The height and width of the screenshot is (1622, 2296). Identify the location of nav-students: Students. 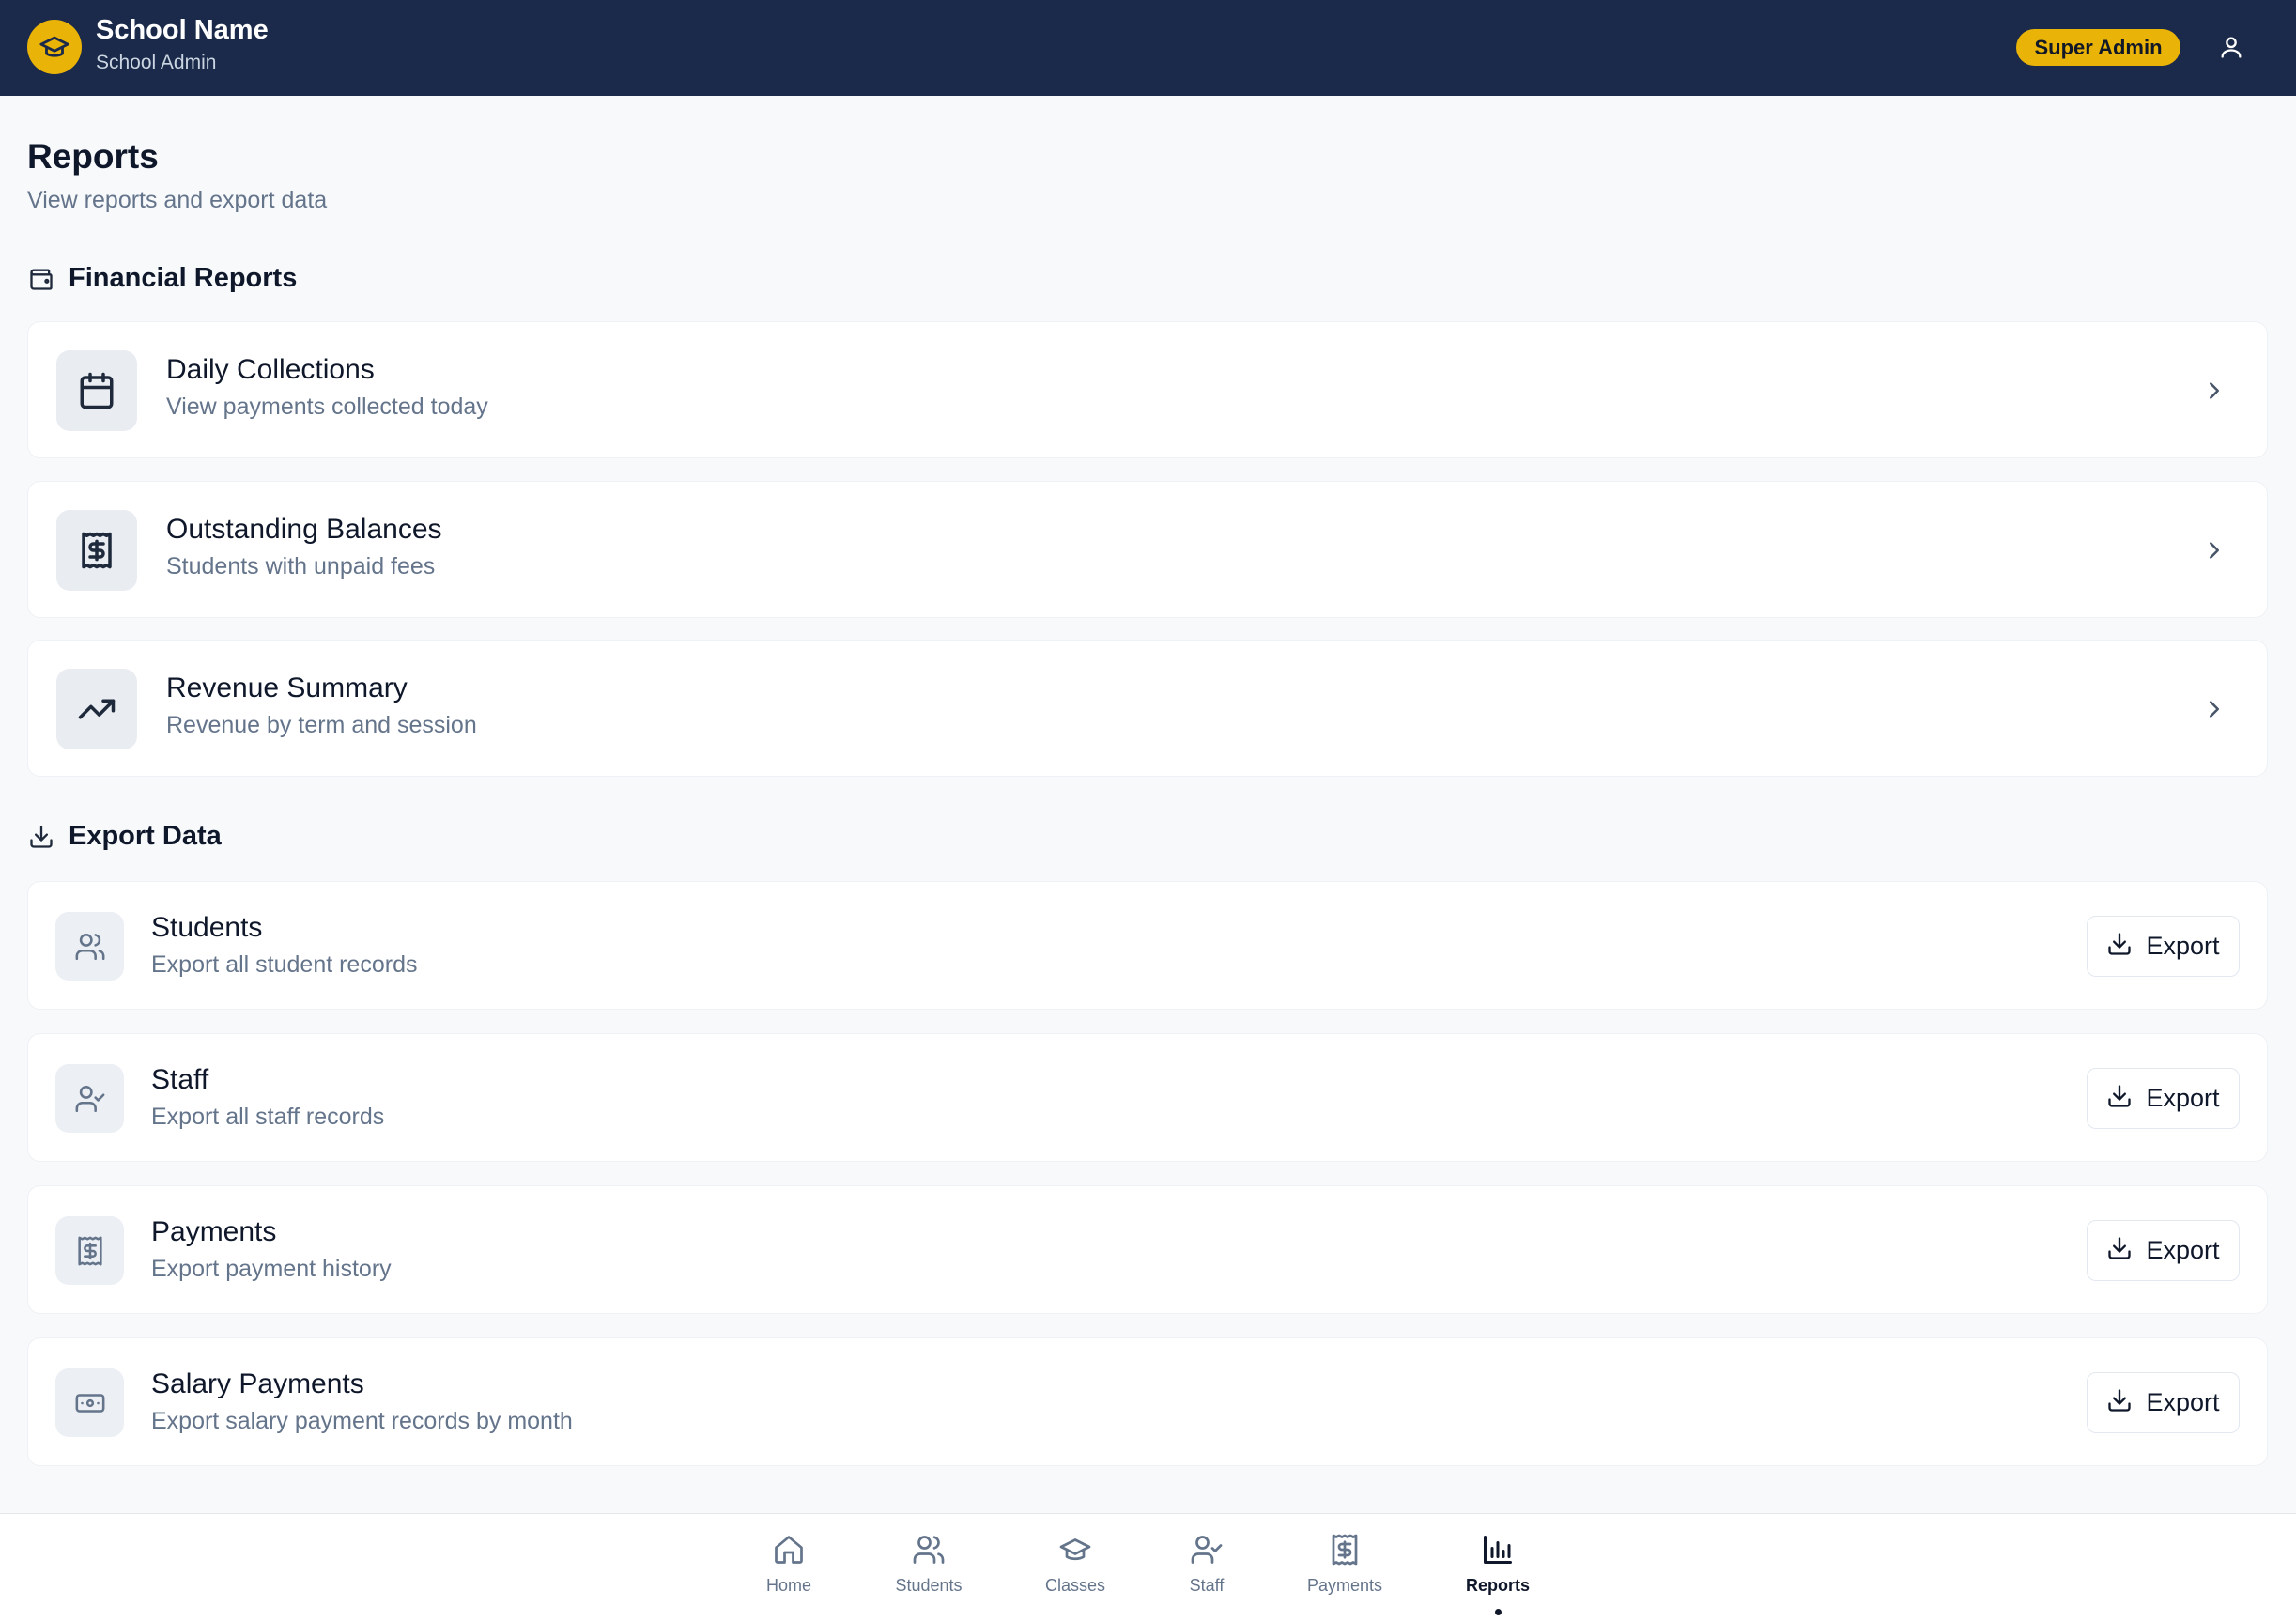
(928, 1568).